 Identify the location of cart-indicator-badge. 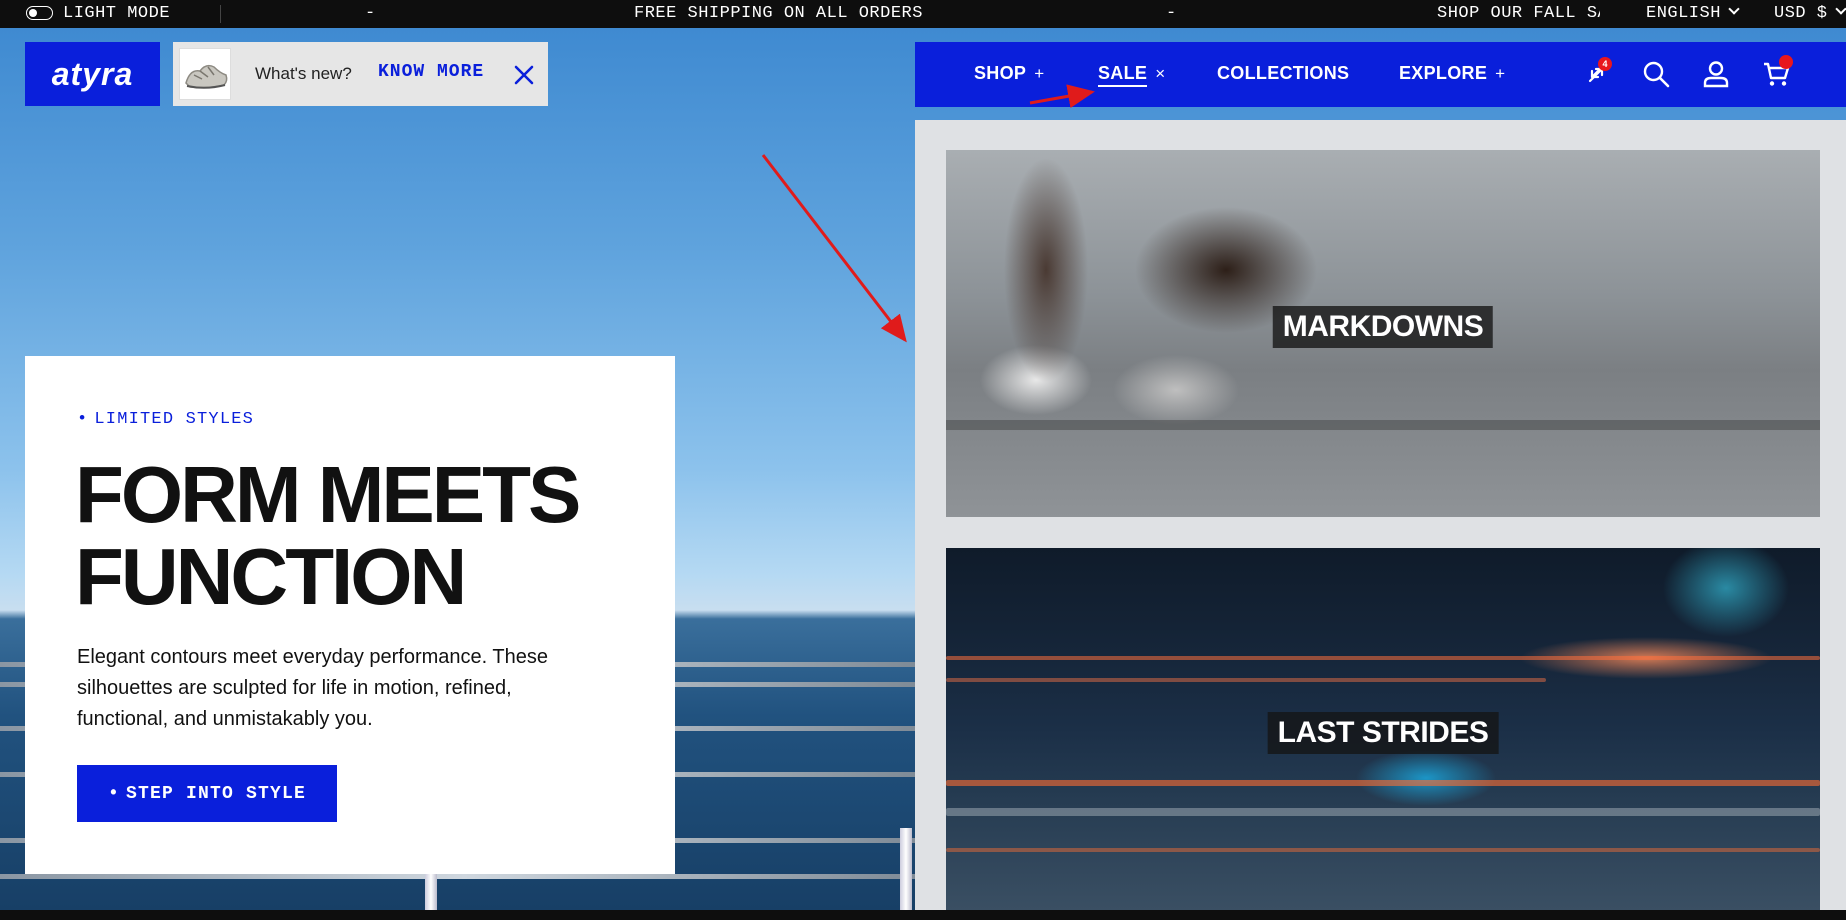
(1786, 62).